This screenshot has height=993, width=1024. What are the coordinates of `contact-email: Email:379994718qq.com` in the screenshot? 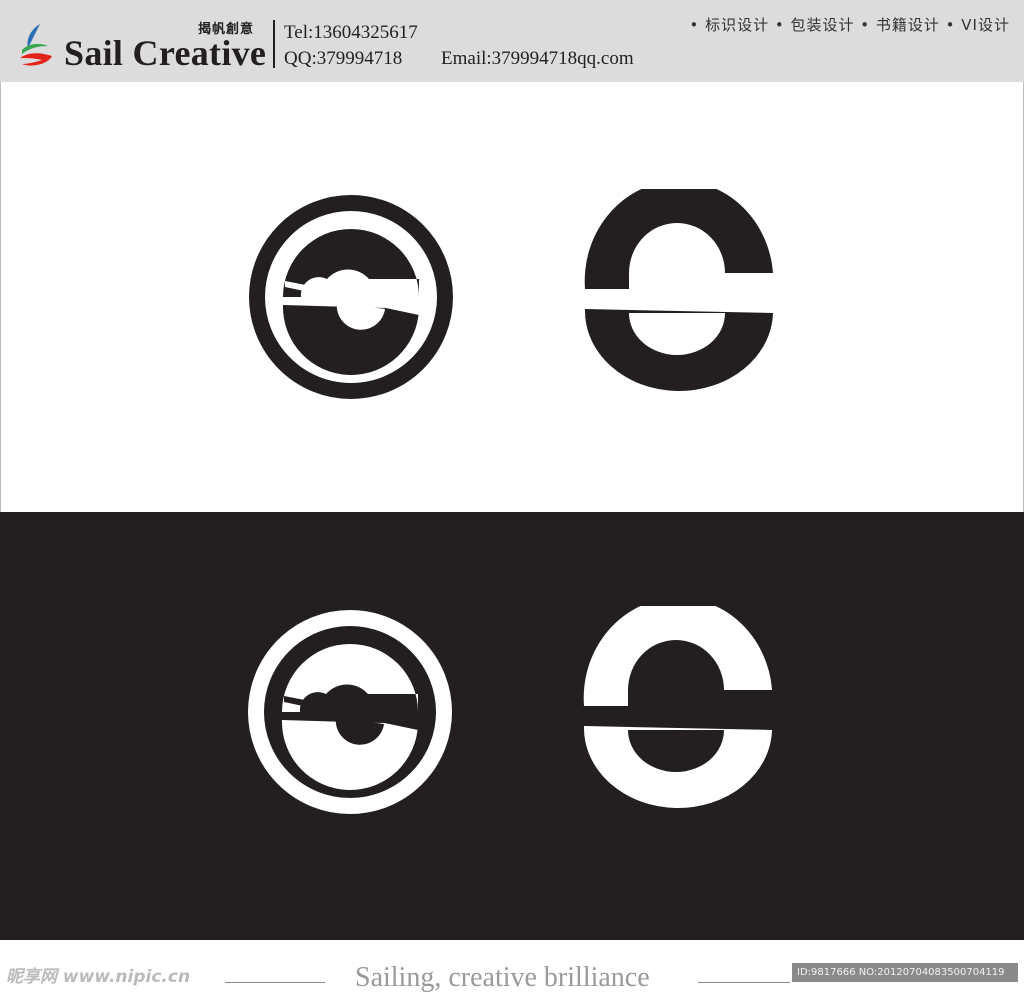 It's located at (537, 58).